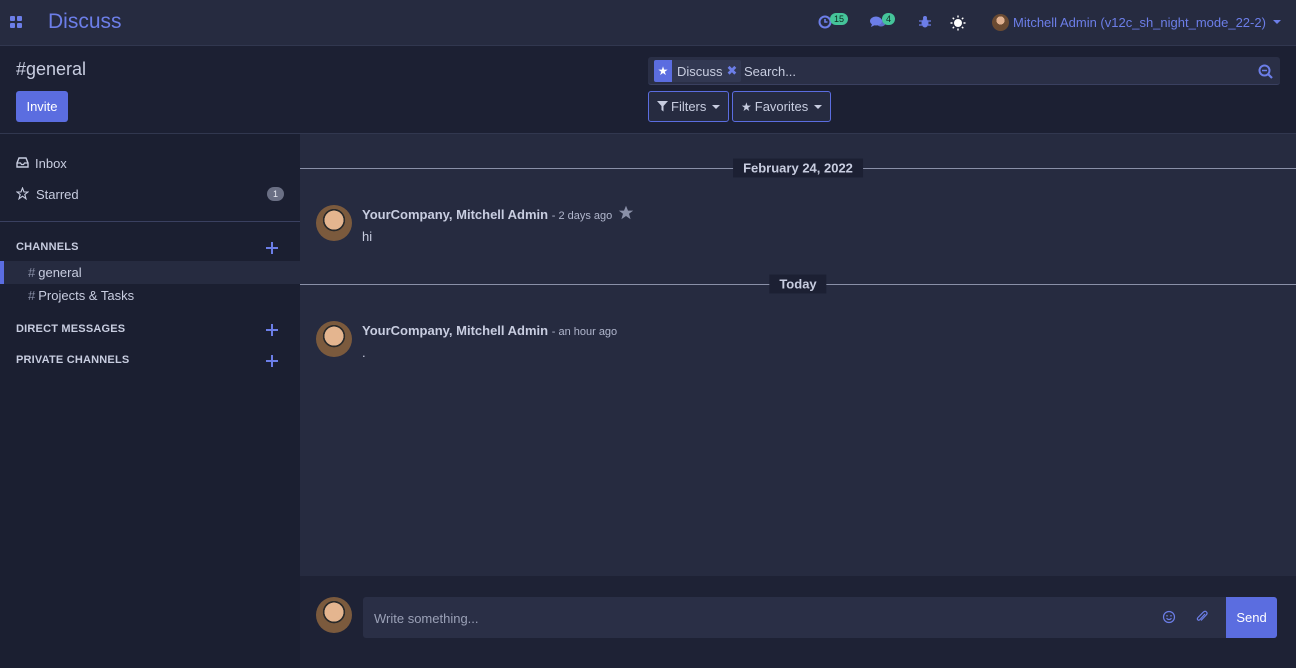 This screenshot has width=1296, height=668. What do you see at coordinates (22, 193) in the screenshot?
I see `star-outline-icon` at bounding box center [22, 193].